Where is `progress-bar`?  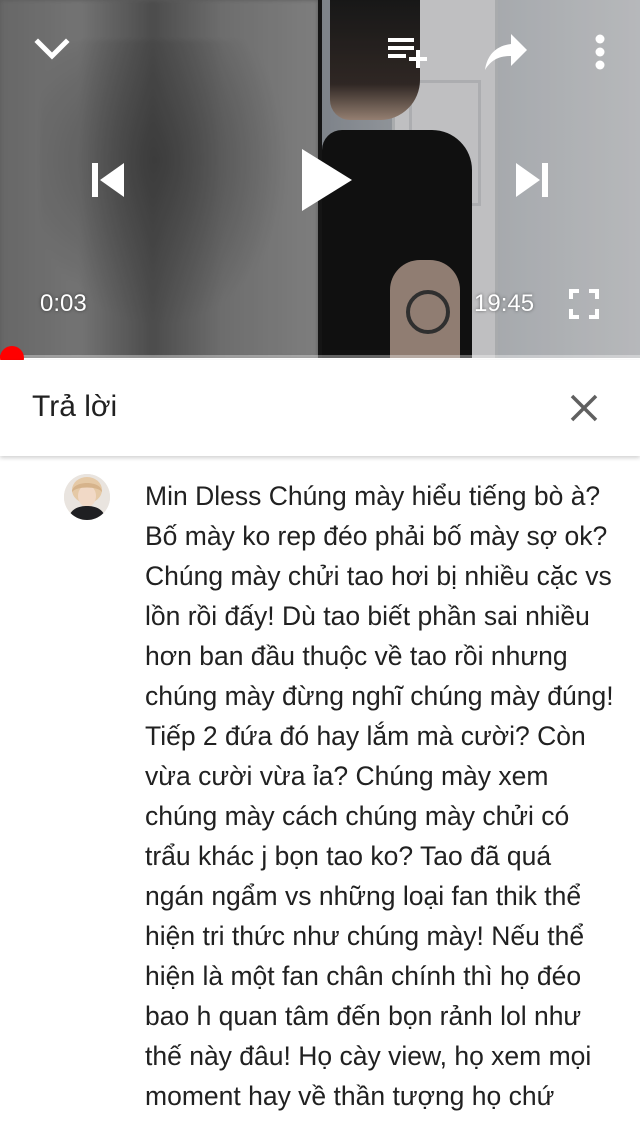
progress-bar is located at coordinates (320, 356).